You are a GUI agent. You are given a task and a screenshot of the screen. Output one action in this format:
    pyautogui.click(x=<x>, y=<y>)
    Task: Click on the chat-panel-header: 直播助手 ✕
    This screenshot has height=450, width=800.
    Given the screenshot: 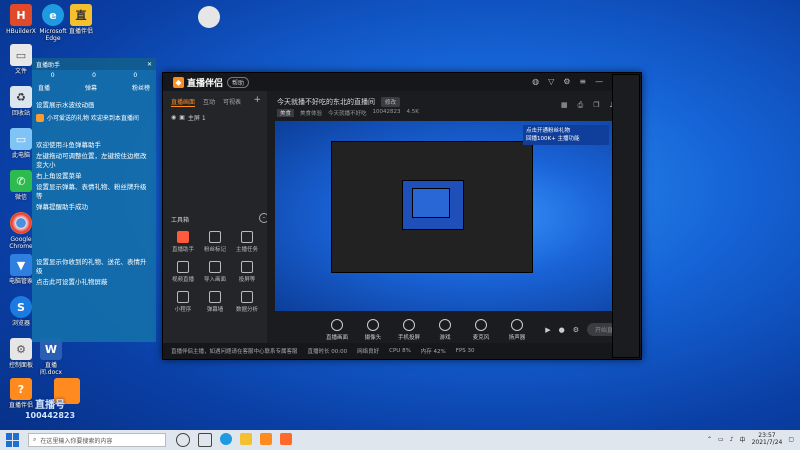 What is the action you would take?
    pyautogui.click(x=94, y=64)
    